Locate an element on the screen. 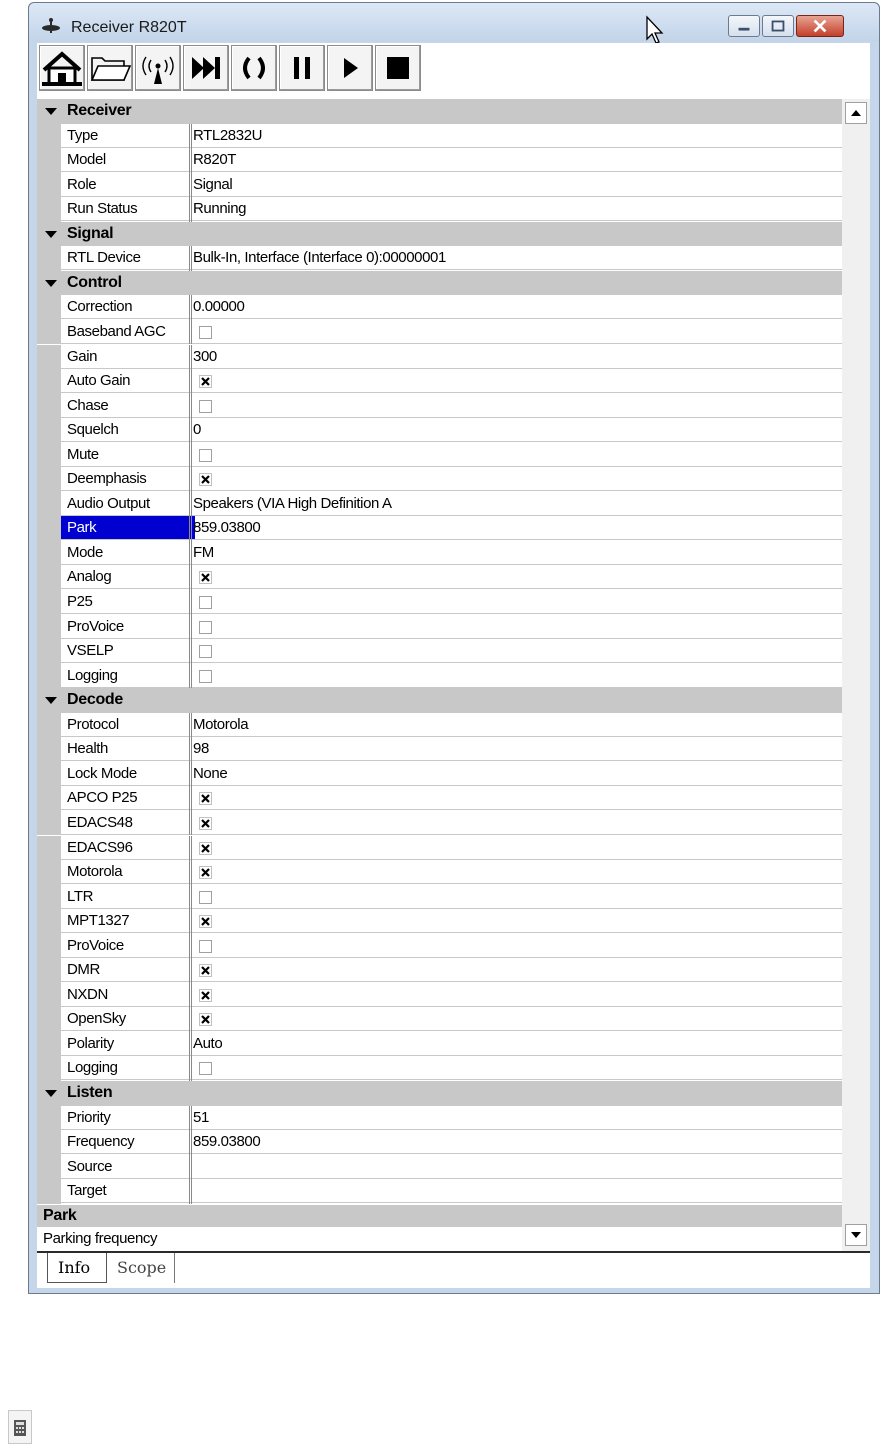  property-value: Signal is located at coordinates (517, 185).